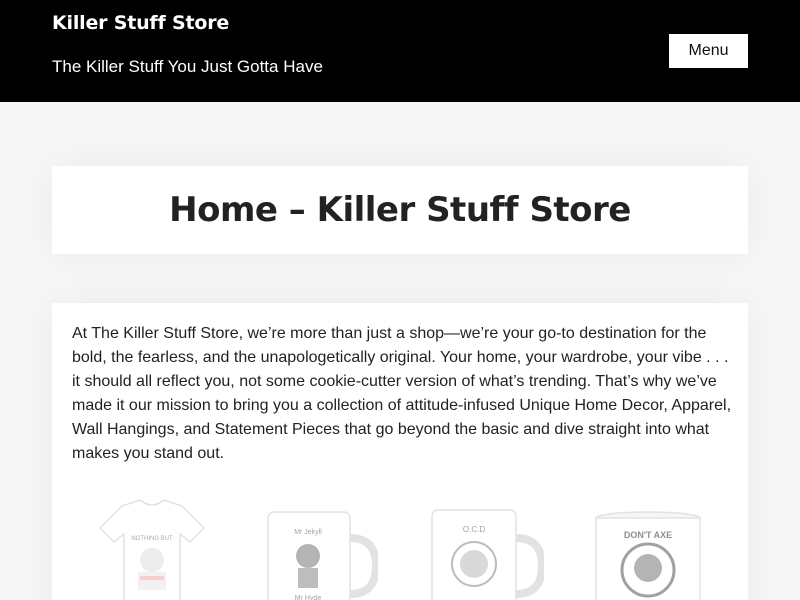 The width and height of the screenshot is (800, 600). Describe the element at coordinates (308, 597) in the screenshot. I see `svg-text: Mr Hyde` at that location.